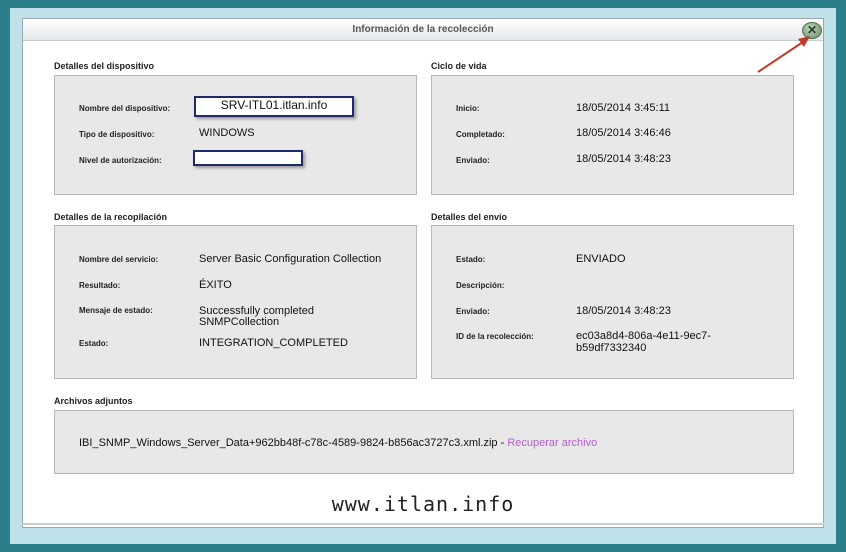 Image resolution: width=846 pixels, height=552 pixels. Describe the element at coordinates (100, 285) in the screenshot. I see `result-label: Resultado:` at that location.